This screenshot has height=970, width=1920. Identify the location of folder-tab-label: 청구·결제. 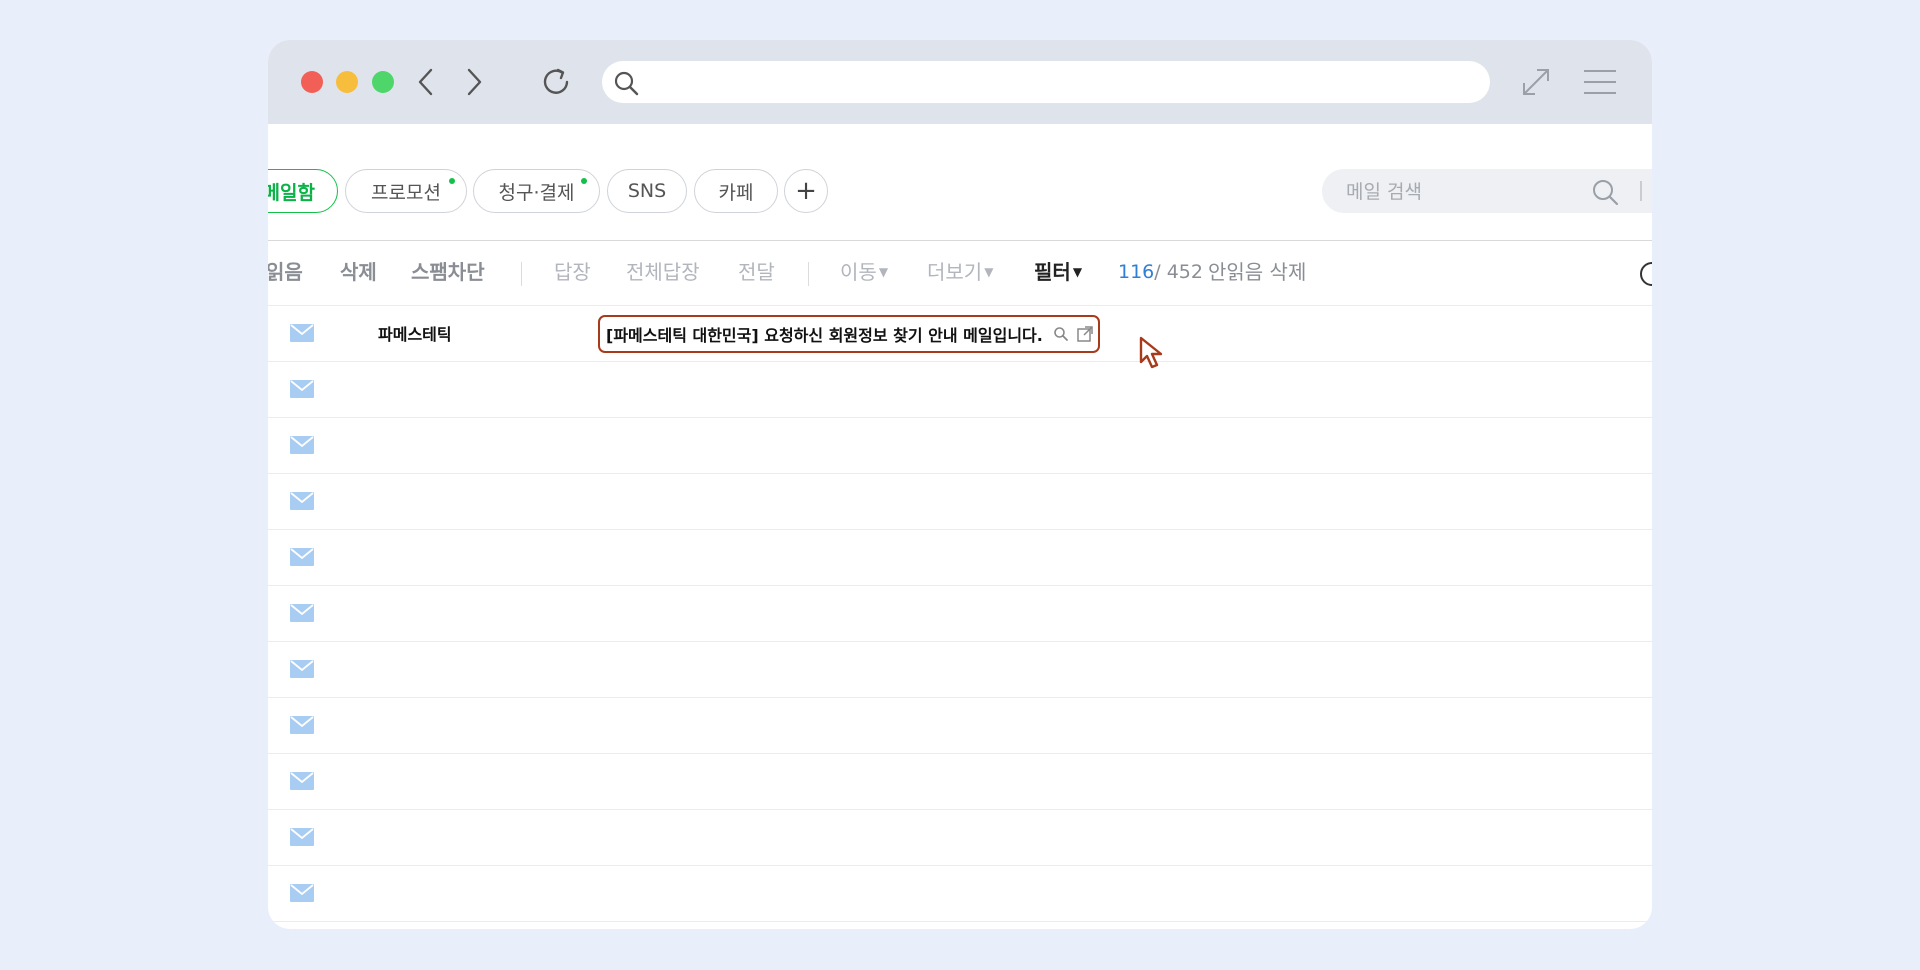
(536, 192).